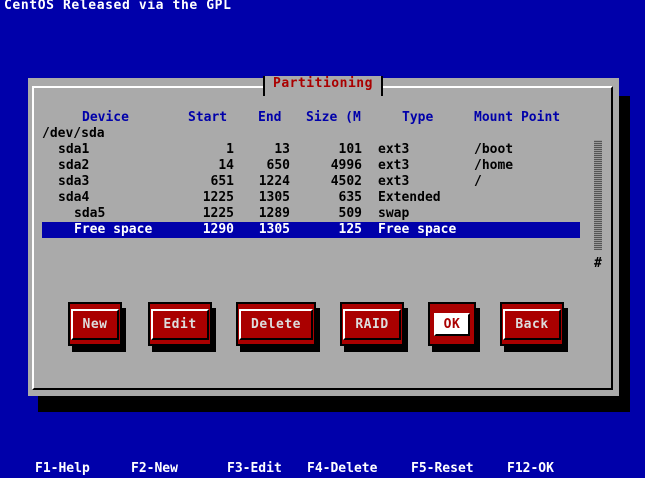 The image size is (645, 478). Describe the element at coordinates (350, 149) in the screenshot. I see `cell-size: 101` at that location.